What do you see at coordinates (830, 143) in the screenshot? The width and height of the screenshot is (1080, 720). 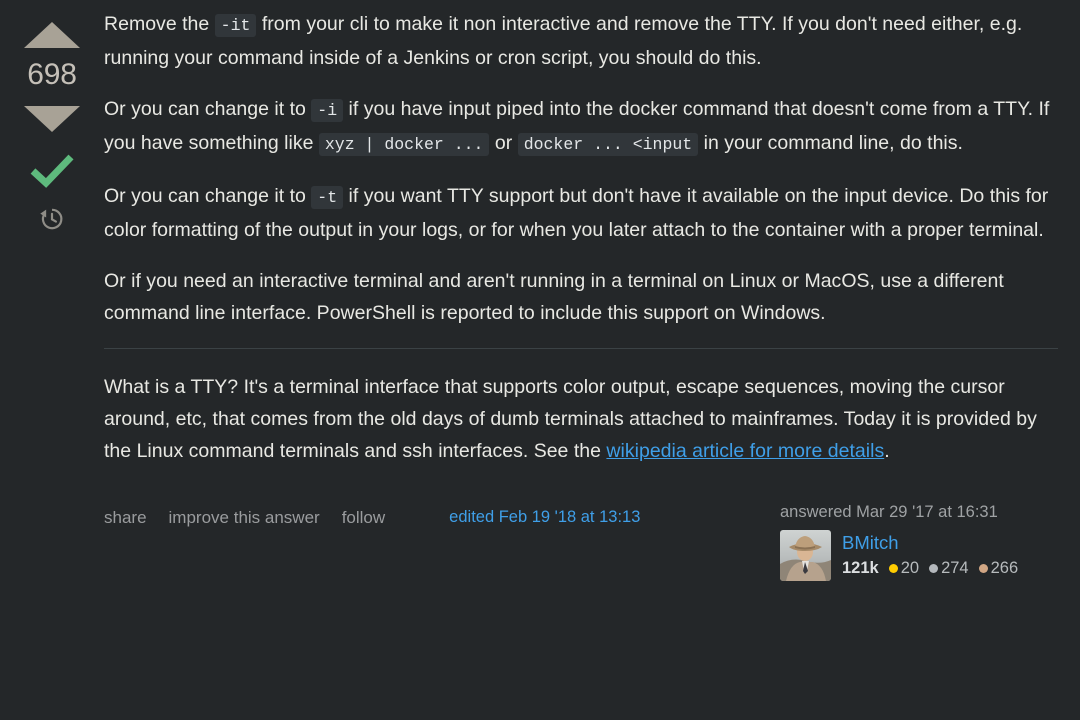 I see `text-run: in your command line, do this.` at bounding box center [830, 143].